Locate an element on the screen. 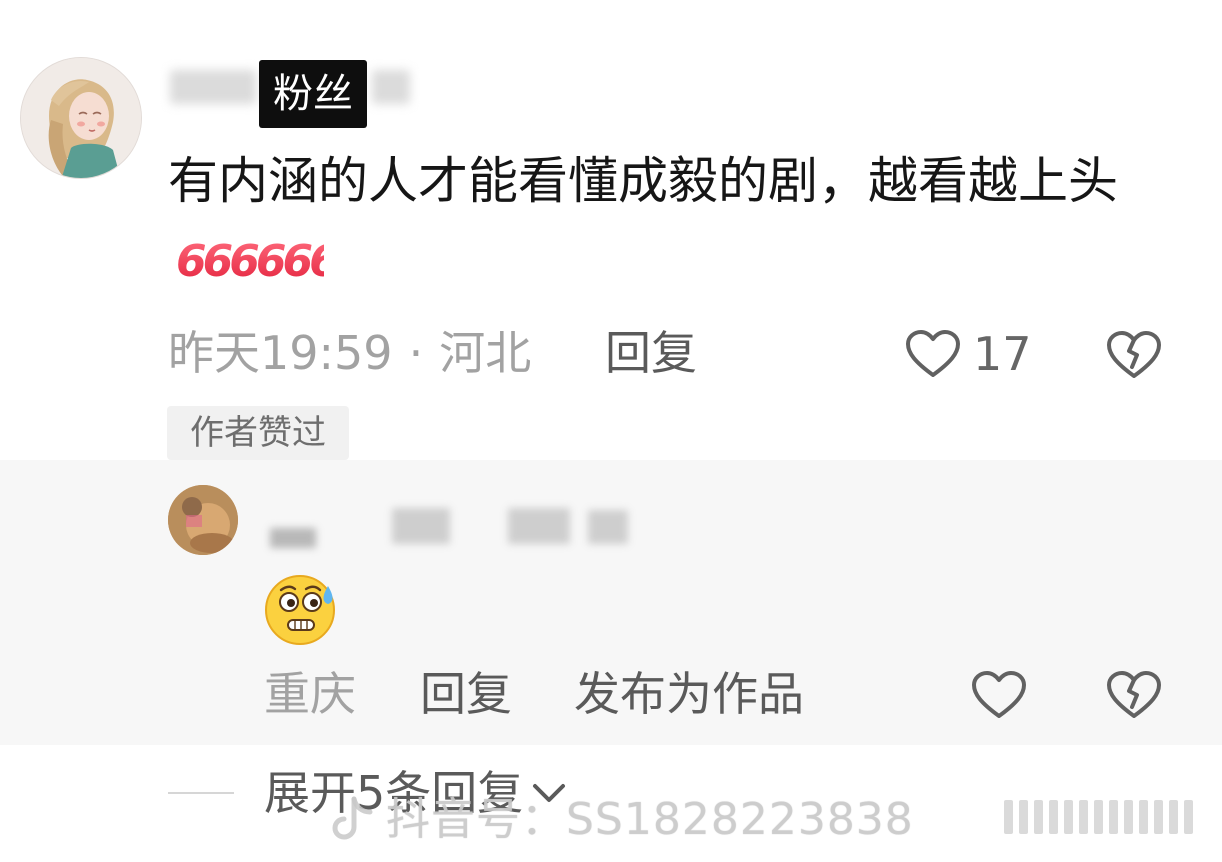 The width and height of the screenshot is (1222, 862). author-liked-tag: 作者赞过 is located at coordinates (258, 433).